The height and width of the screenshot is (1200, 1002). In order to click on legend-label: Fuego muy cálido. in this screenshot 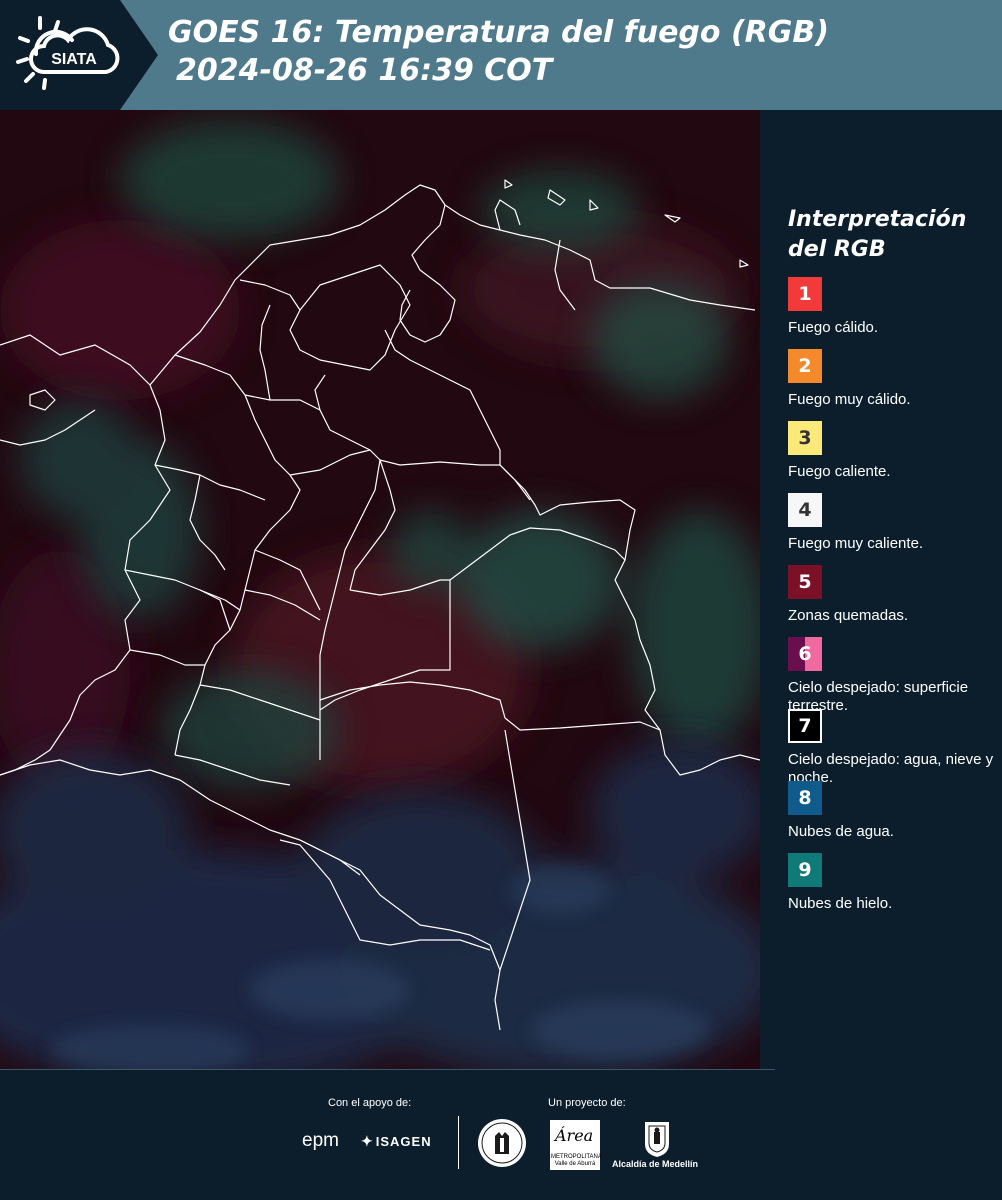, I will do `click(849, 399)`.